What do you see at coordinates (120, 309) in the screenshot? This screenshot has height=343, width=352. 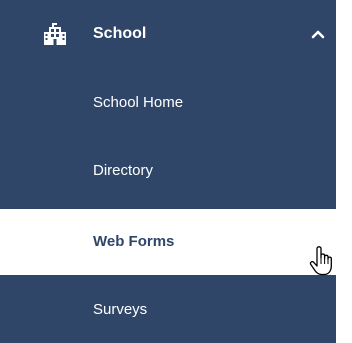 I see `menu-item-label: Surveys` at bounding box center [120, 309].